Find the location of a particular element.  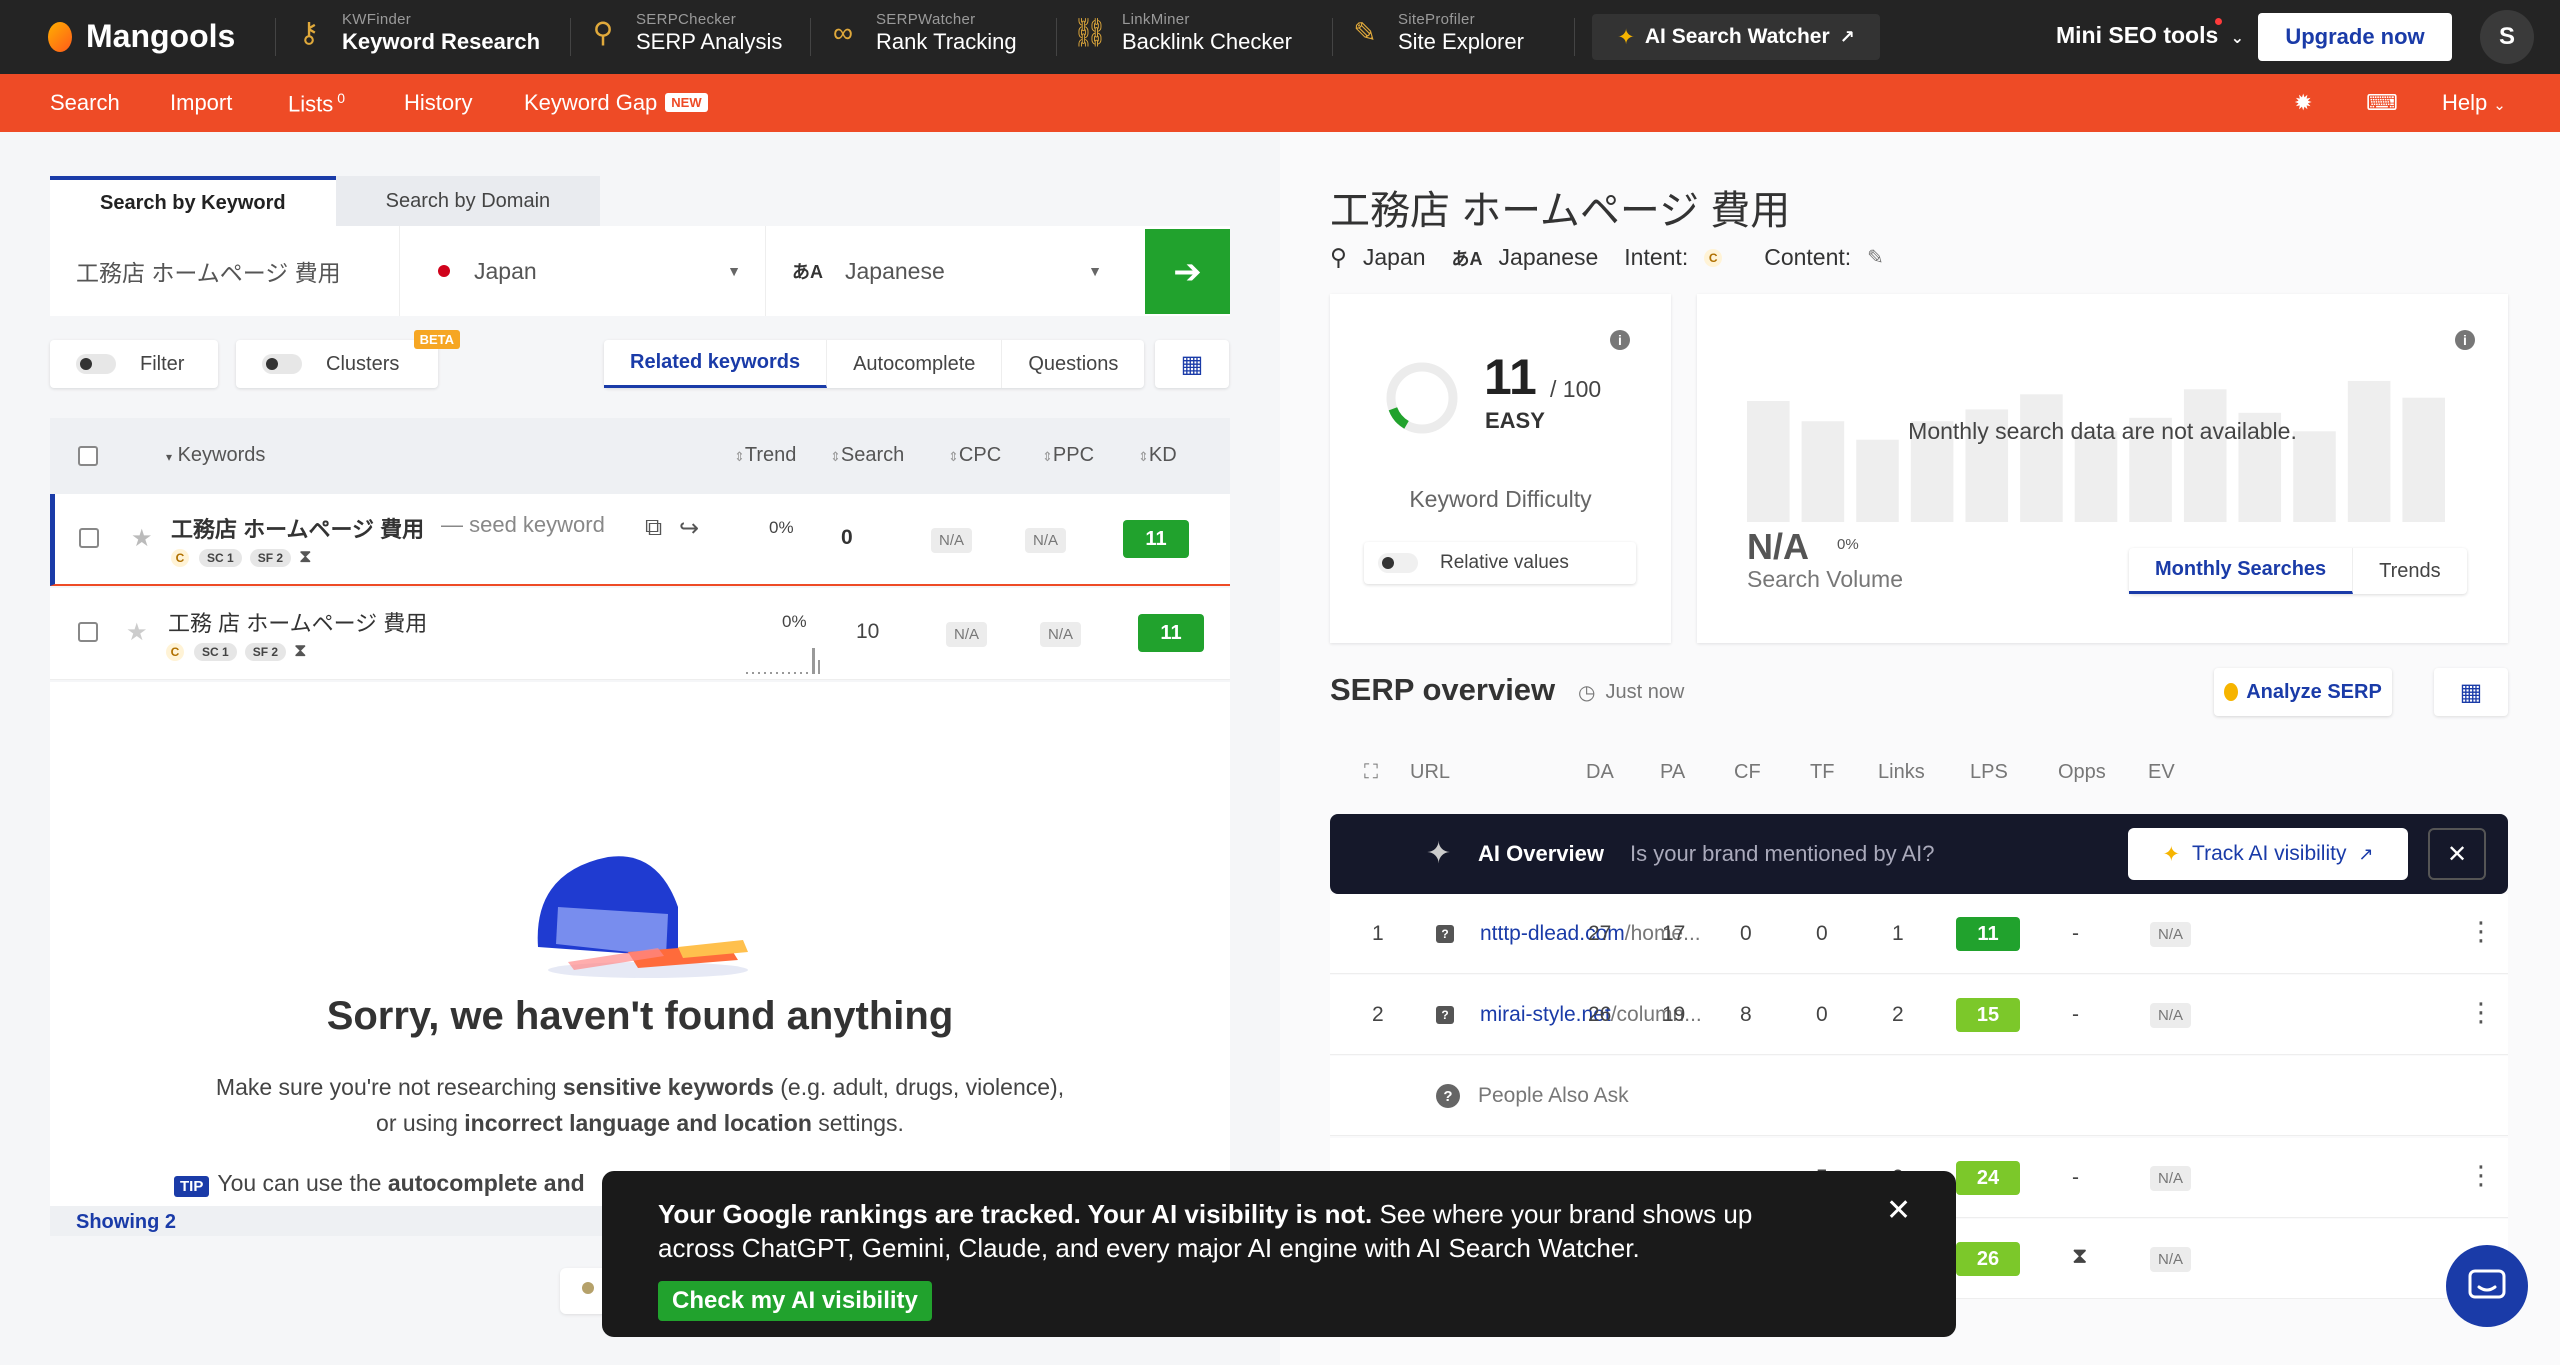

cpc-column-header: ⇕CPC is located at coordinates (974, 455).